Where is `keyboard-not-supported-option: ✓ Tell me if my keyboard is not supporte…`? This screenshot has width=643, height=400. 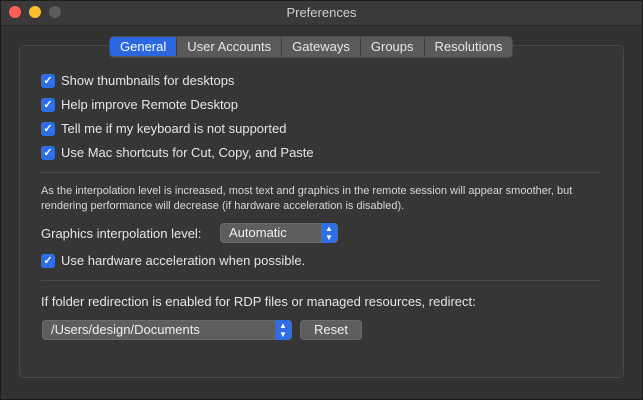
keyboard-not-supported-option: ✓ Tell me if my keyboard is not supporte… is located at coordinates (163, 128).